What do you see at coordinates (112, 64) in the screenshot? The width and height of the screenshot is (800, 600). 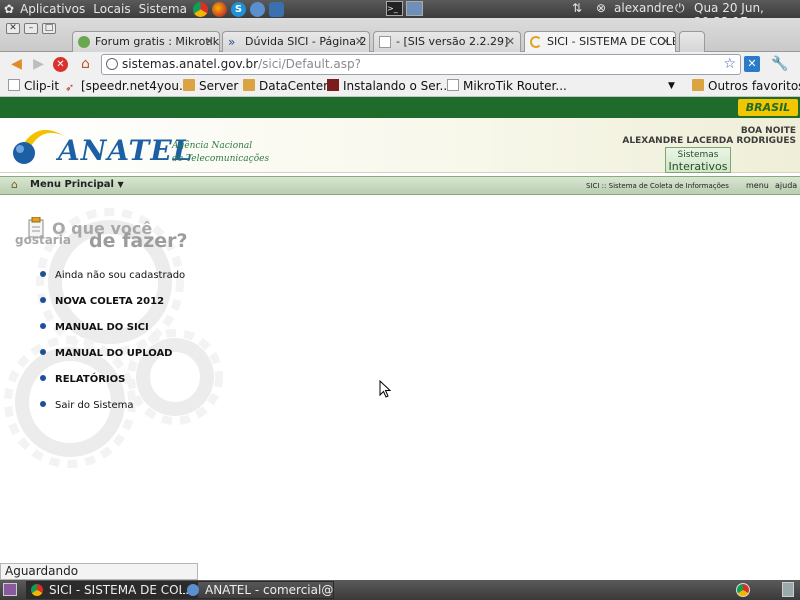 I see `page-info-icon` at bounding box center [112, 64].